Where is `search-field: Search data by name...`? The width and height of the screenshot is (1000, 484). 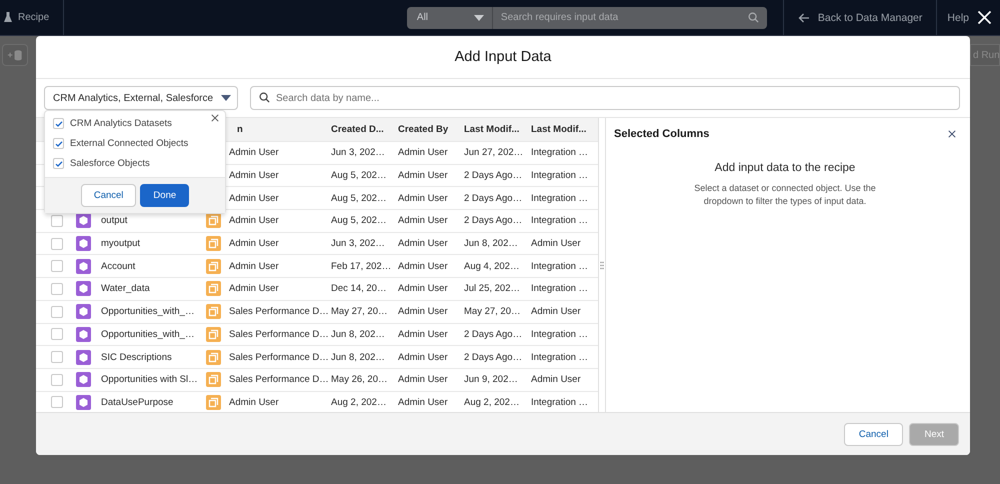
search-field: Search data by name... is located at coordinates (605, 98).